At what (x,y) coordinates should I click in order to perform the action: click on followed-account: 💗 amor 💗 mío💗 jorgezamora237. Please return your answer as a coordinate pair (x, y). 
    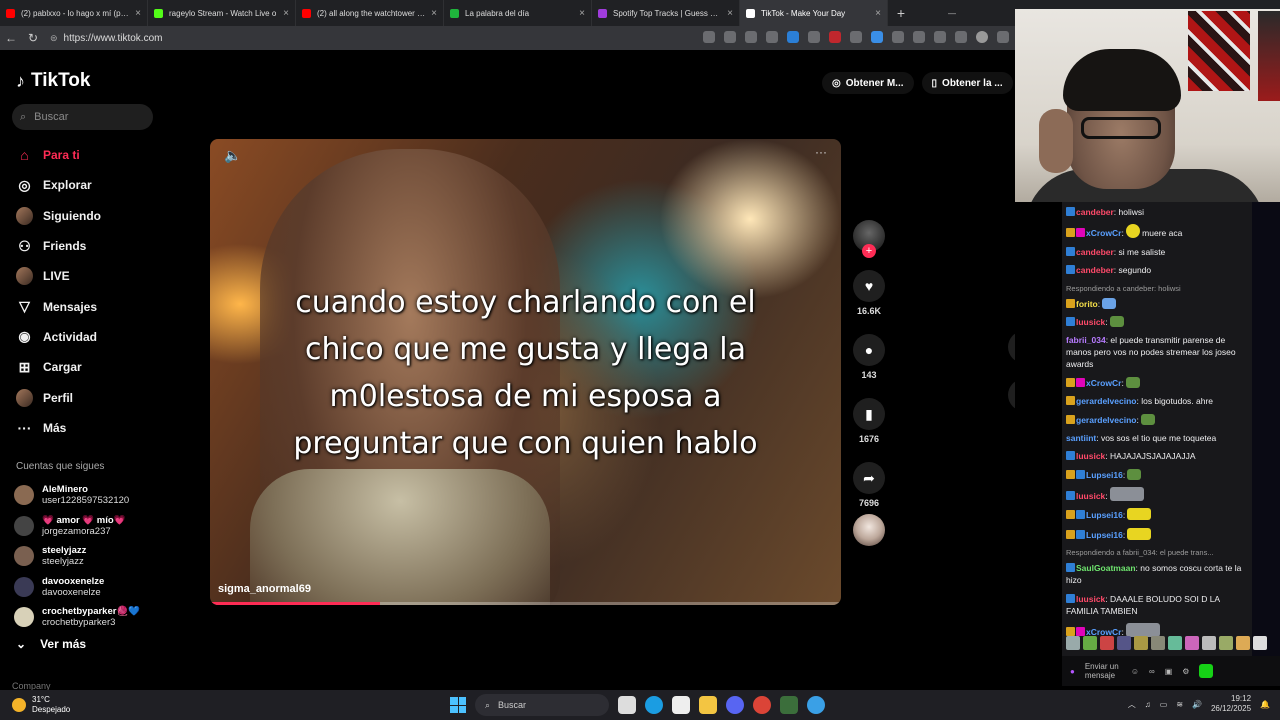
    Looking at the image, I should click on (99, 526).